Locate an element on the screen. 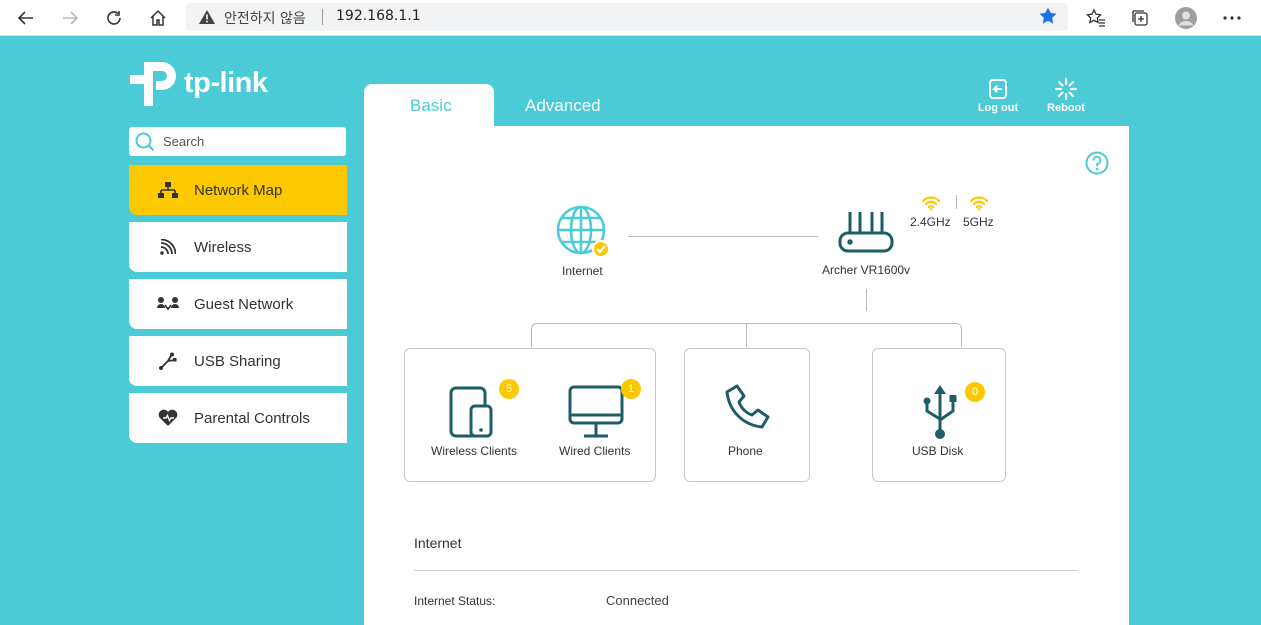 The width and height of the screenshot is (1261, 625). forward-button is located at coordinates (70, 18).